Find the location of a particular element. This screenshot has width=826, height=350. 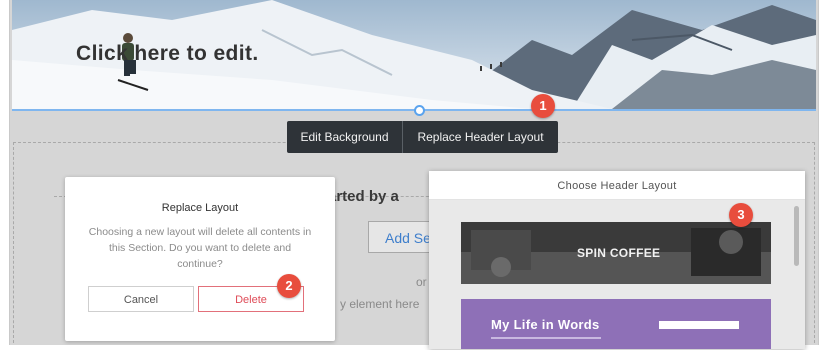

panel-scrollbar is located at coordinates (796, 236).